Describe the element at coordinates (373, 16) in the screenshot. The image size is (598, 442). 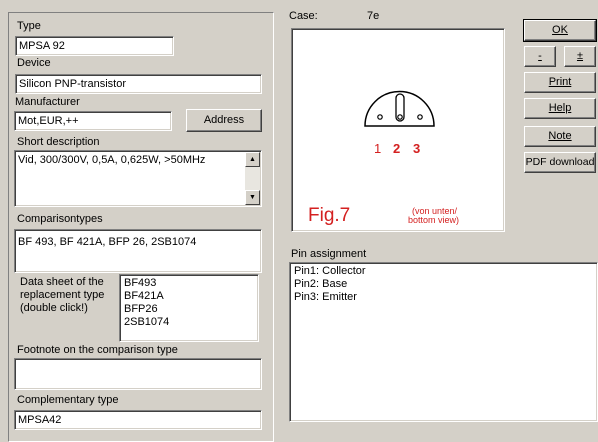
I see `case-value: 7e` at that location.